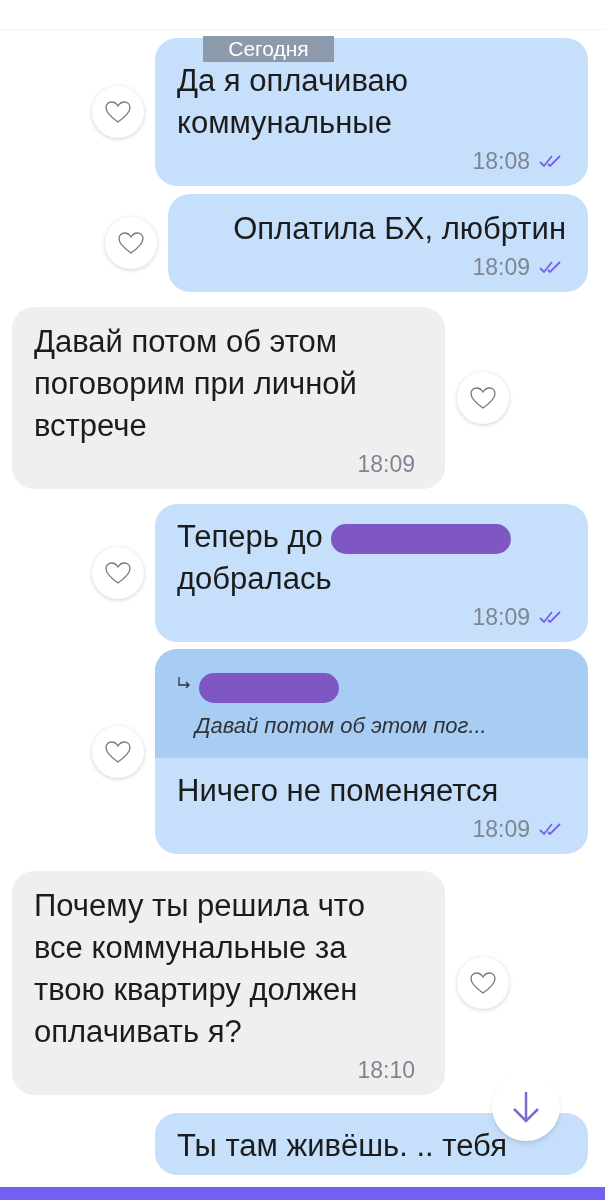 This screenshot has height=1200, width=605. What do you see at coordinates (342, 1146) in the screenshot?
I see `message-text: Ты там живёшь. .. тебя` at bounding box center [342, 1146].